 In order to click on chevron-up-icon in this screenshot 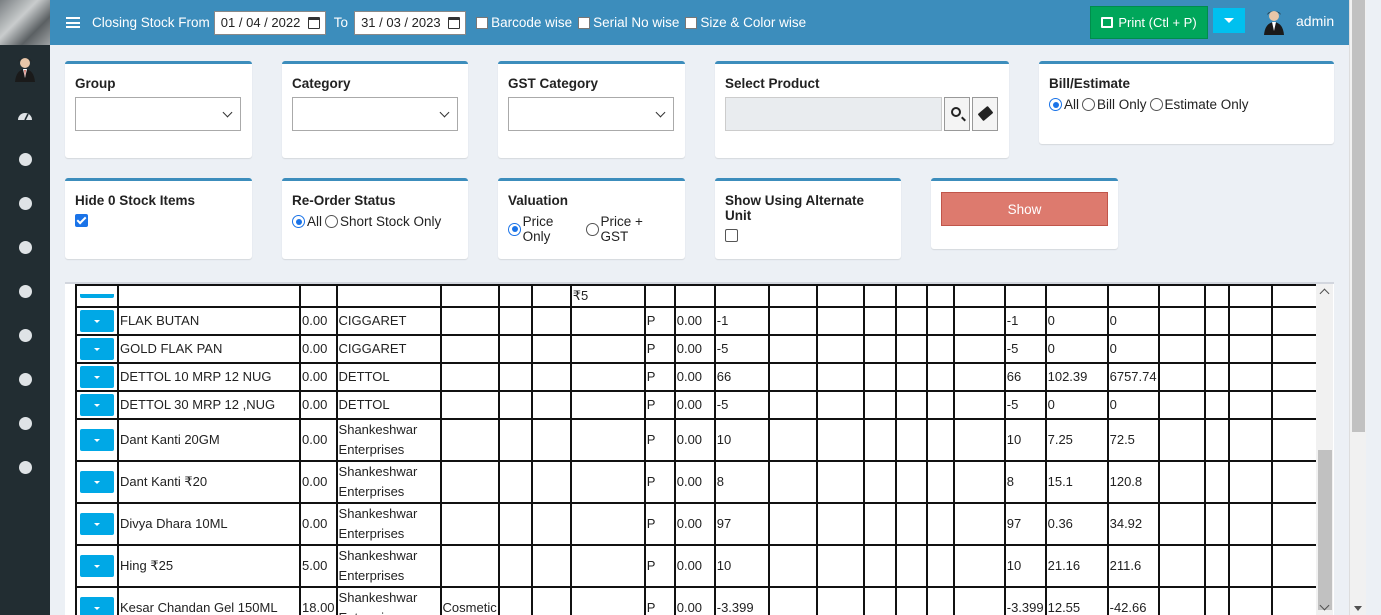, I will do `click(1324, 293)`.